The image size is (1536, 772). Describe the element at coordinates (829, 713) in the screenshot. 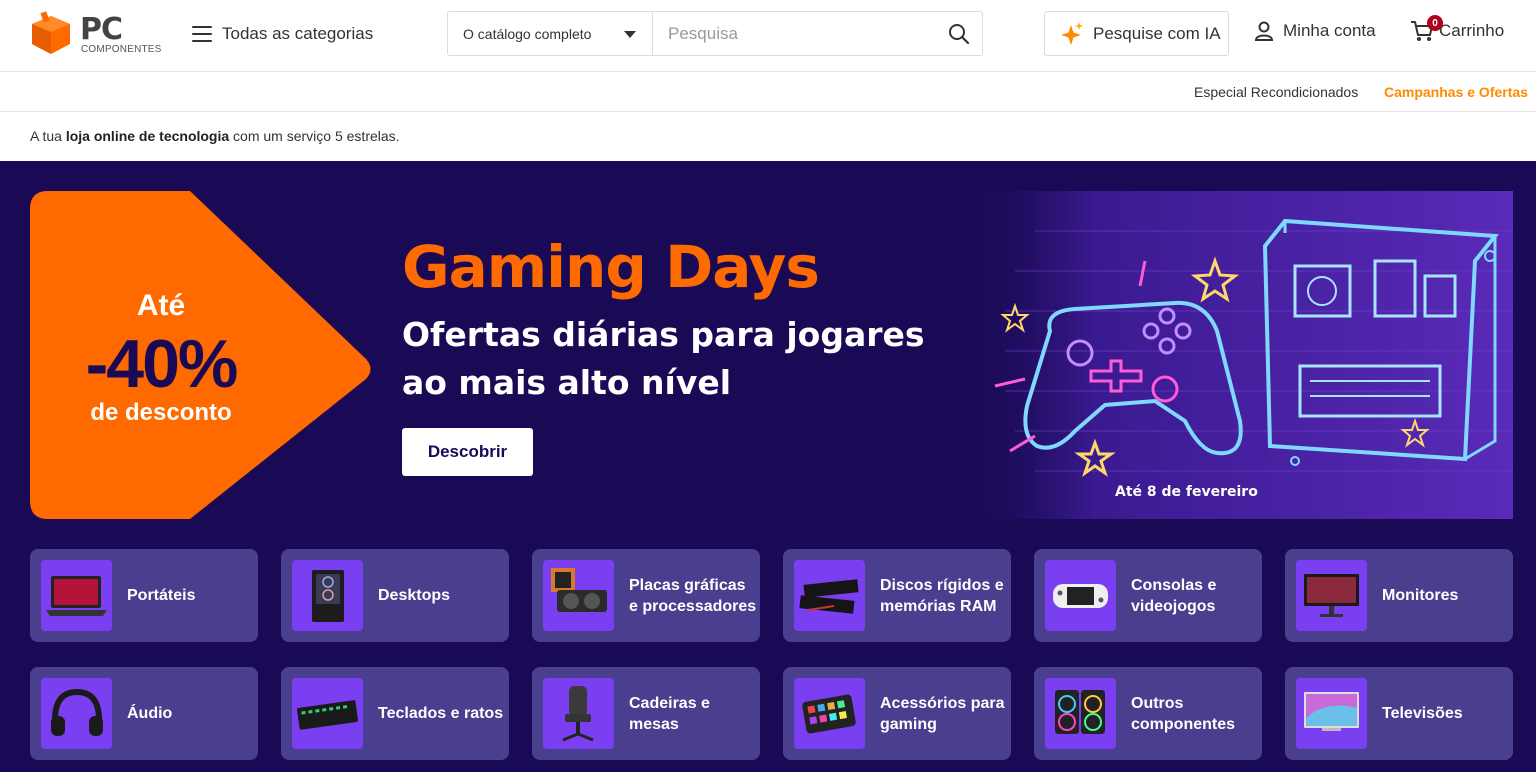

I see `stream-deck-icon` at that location.